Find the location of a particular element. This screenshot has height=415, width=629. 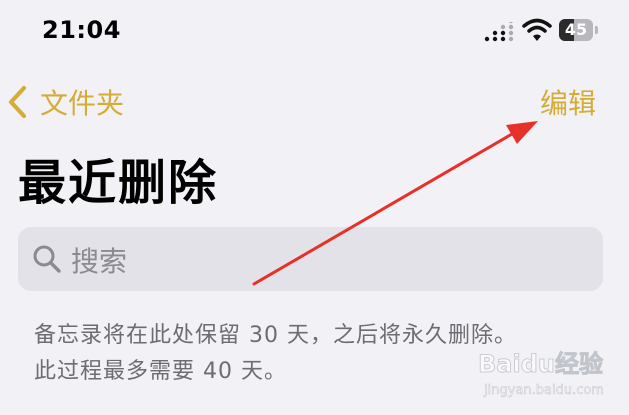

signal-icon is located at coordinates (499, 32).